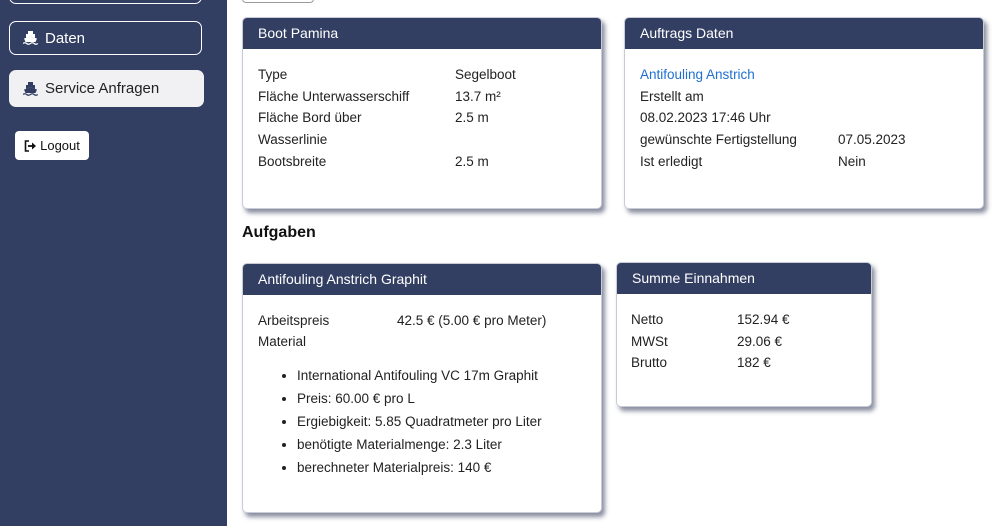  What do you see at coordinates (273, 74) in the screenshot?
I see `boat-type-label: Type` at bounding box center [273, 74].